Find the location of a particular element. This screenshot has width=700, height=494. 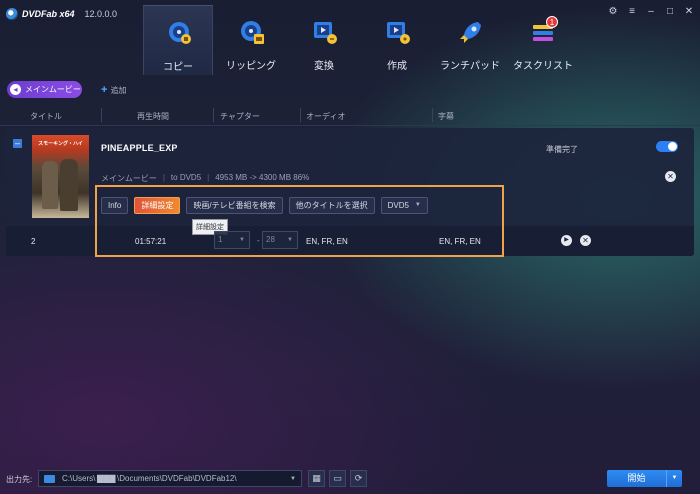

nav-launchpad-label: ランチパッド is located at coordinates (470, 66).